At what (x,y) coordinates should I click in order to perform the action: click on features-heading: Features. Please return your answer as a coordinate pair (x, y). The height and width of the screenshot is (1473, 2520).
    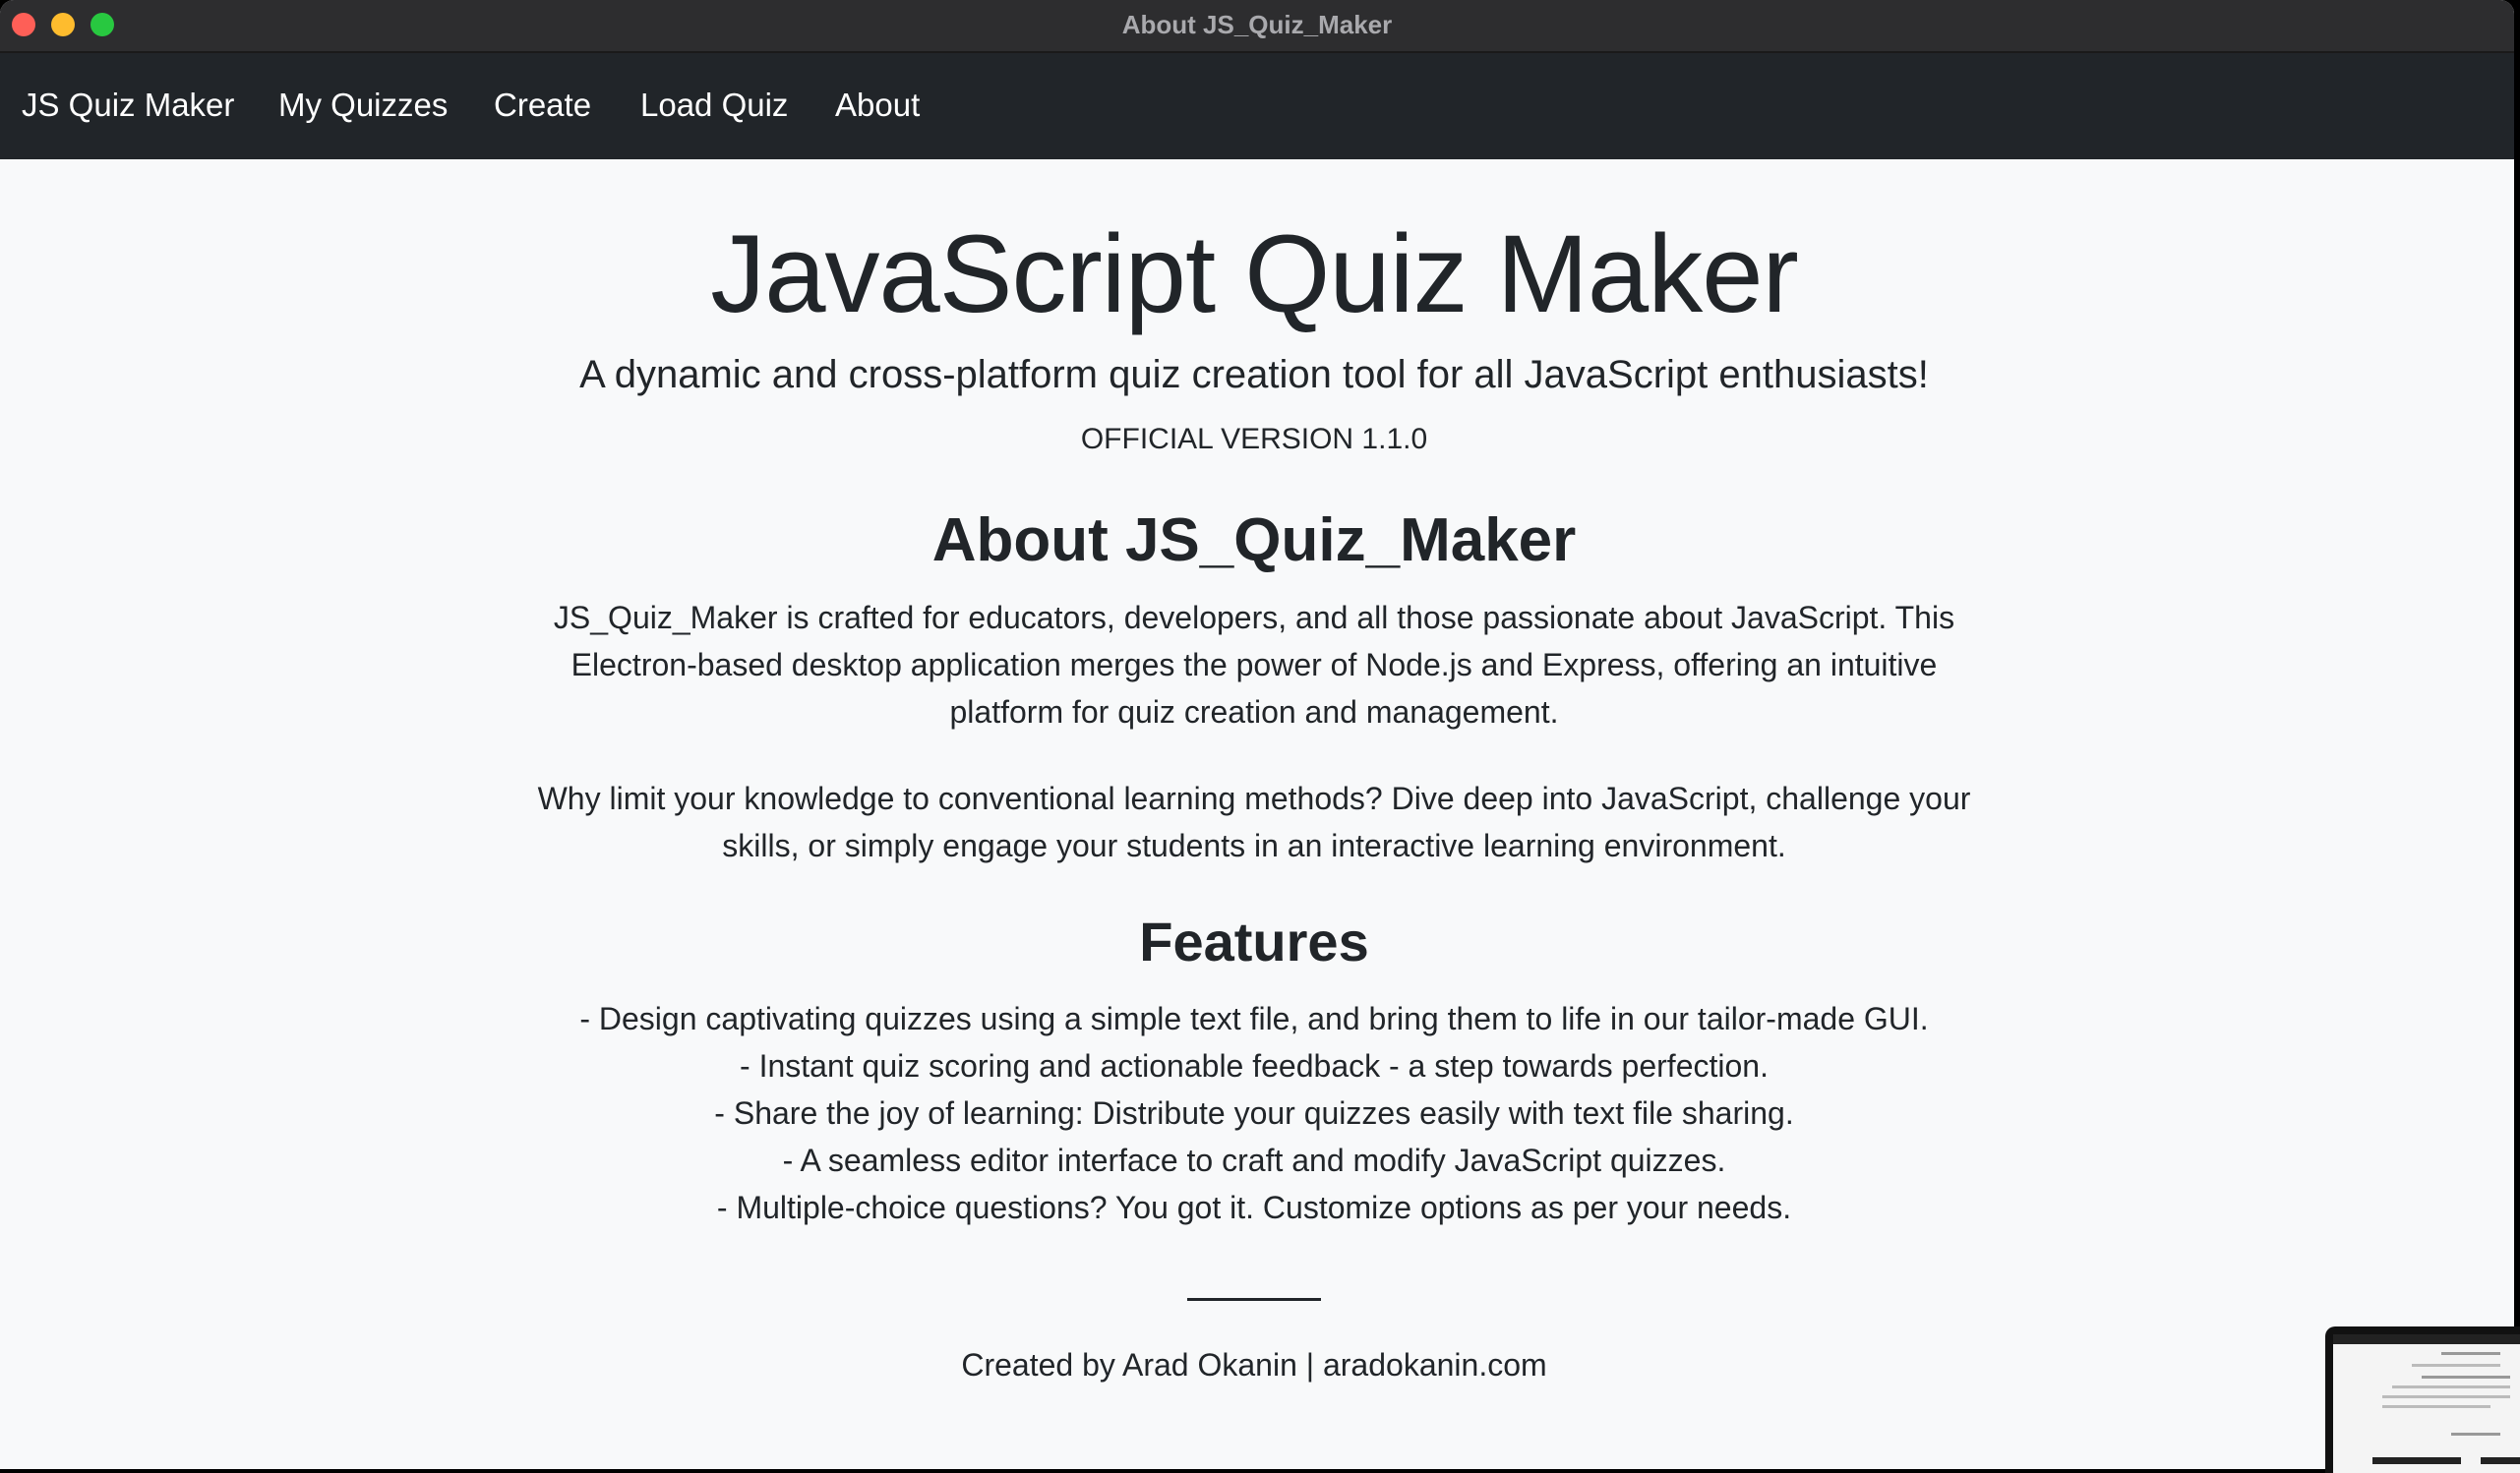
    Looking at the image, I should click on (1254, 942).